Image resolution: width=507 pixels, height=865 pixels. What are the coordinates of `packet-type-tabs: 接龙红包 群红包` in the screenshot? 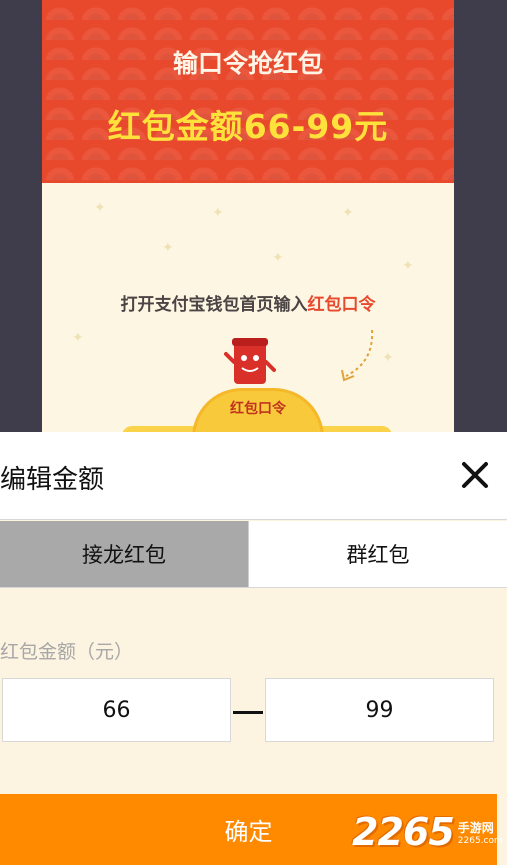 It's located at (253, 554).